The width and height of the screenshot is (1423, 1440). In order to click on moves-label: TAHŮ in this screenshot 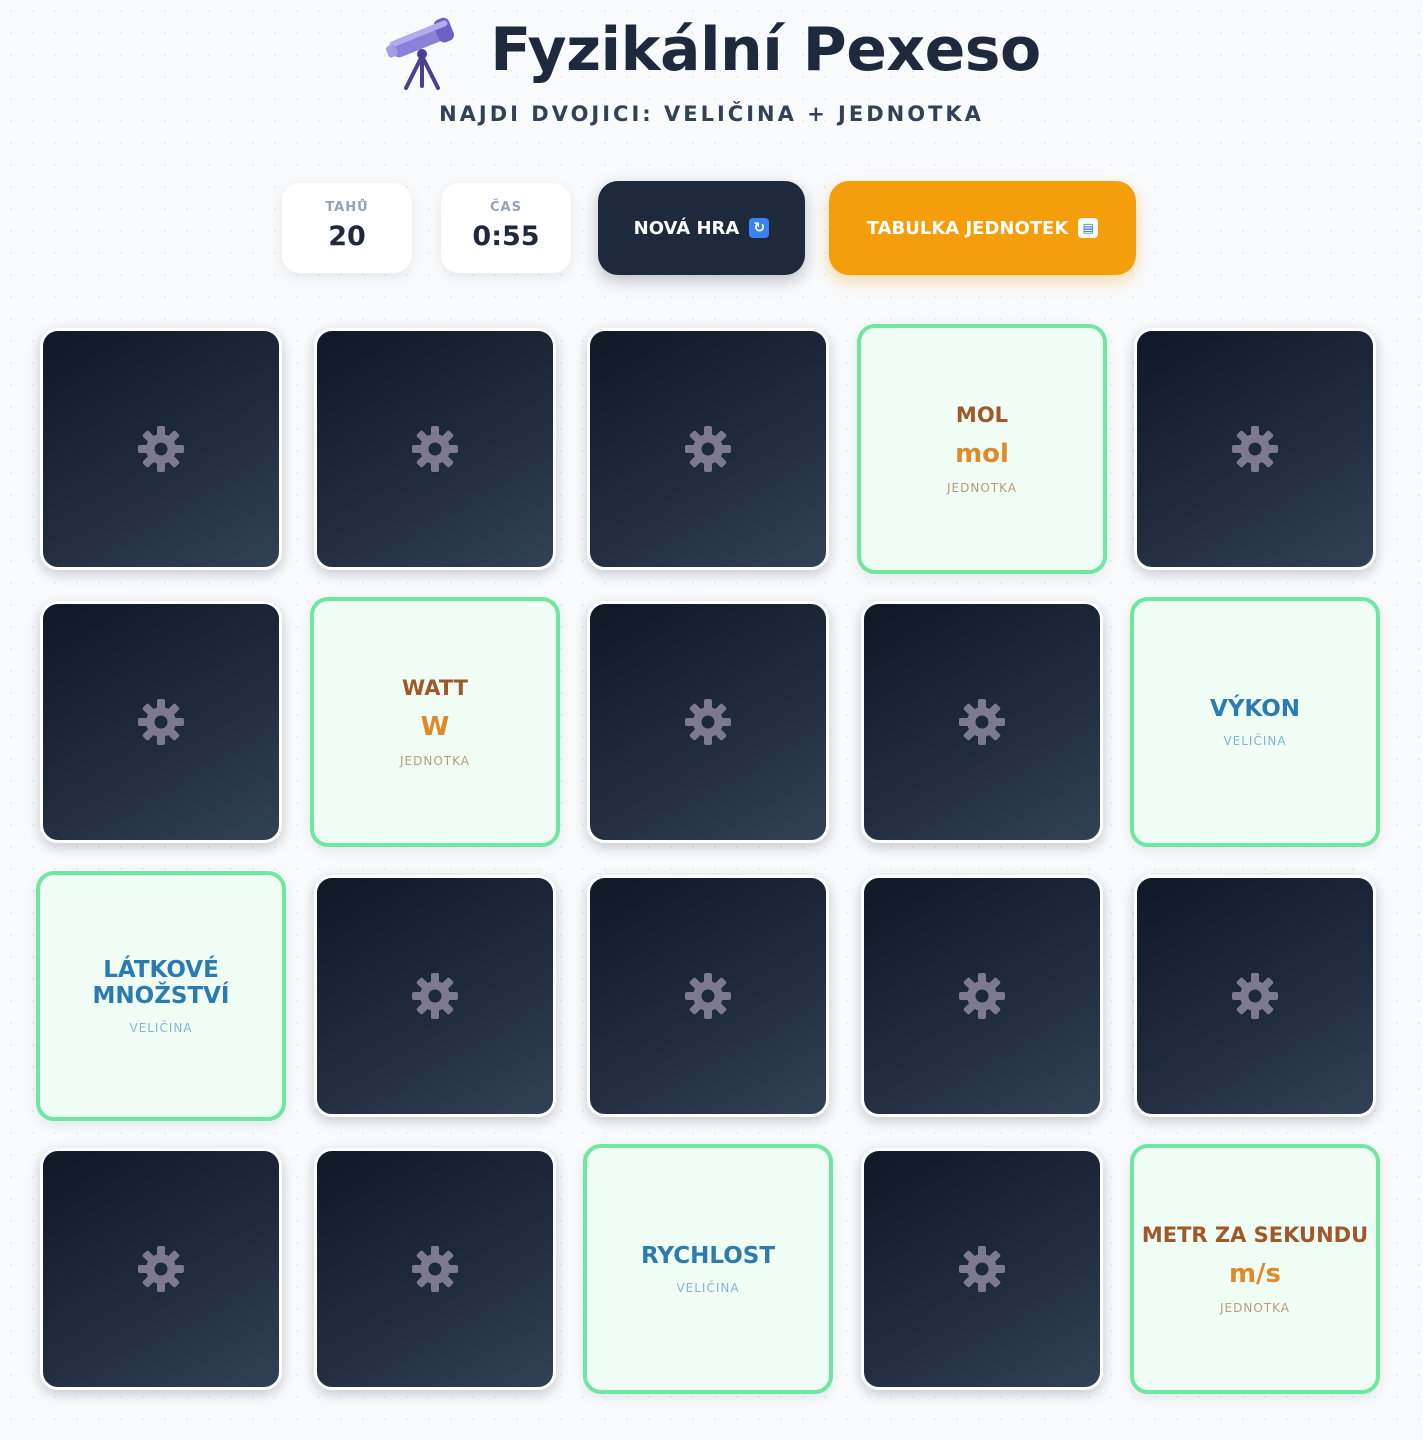, I will do `click(347, 207)`.